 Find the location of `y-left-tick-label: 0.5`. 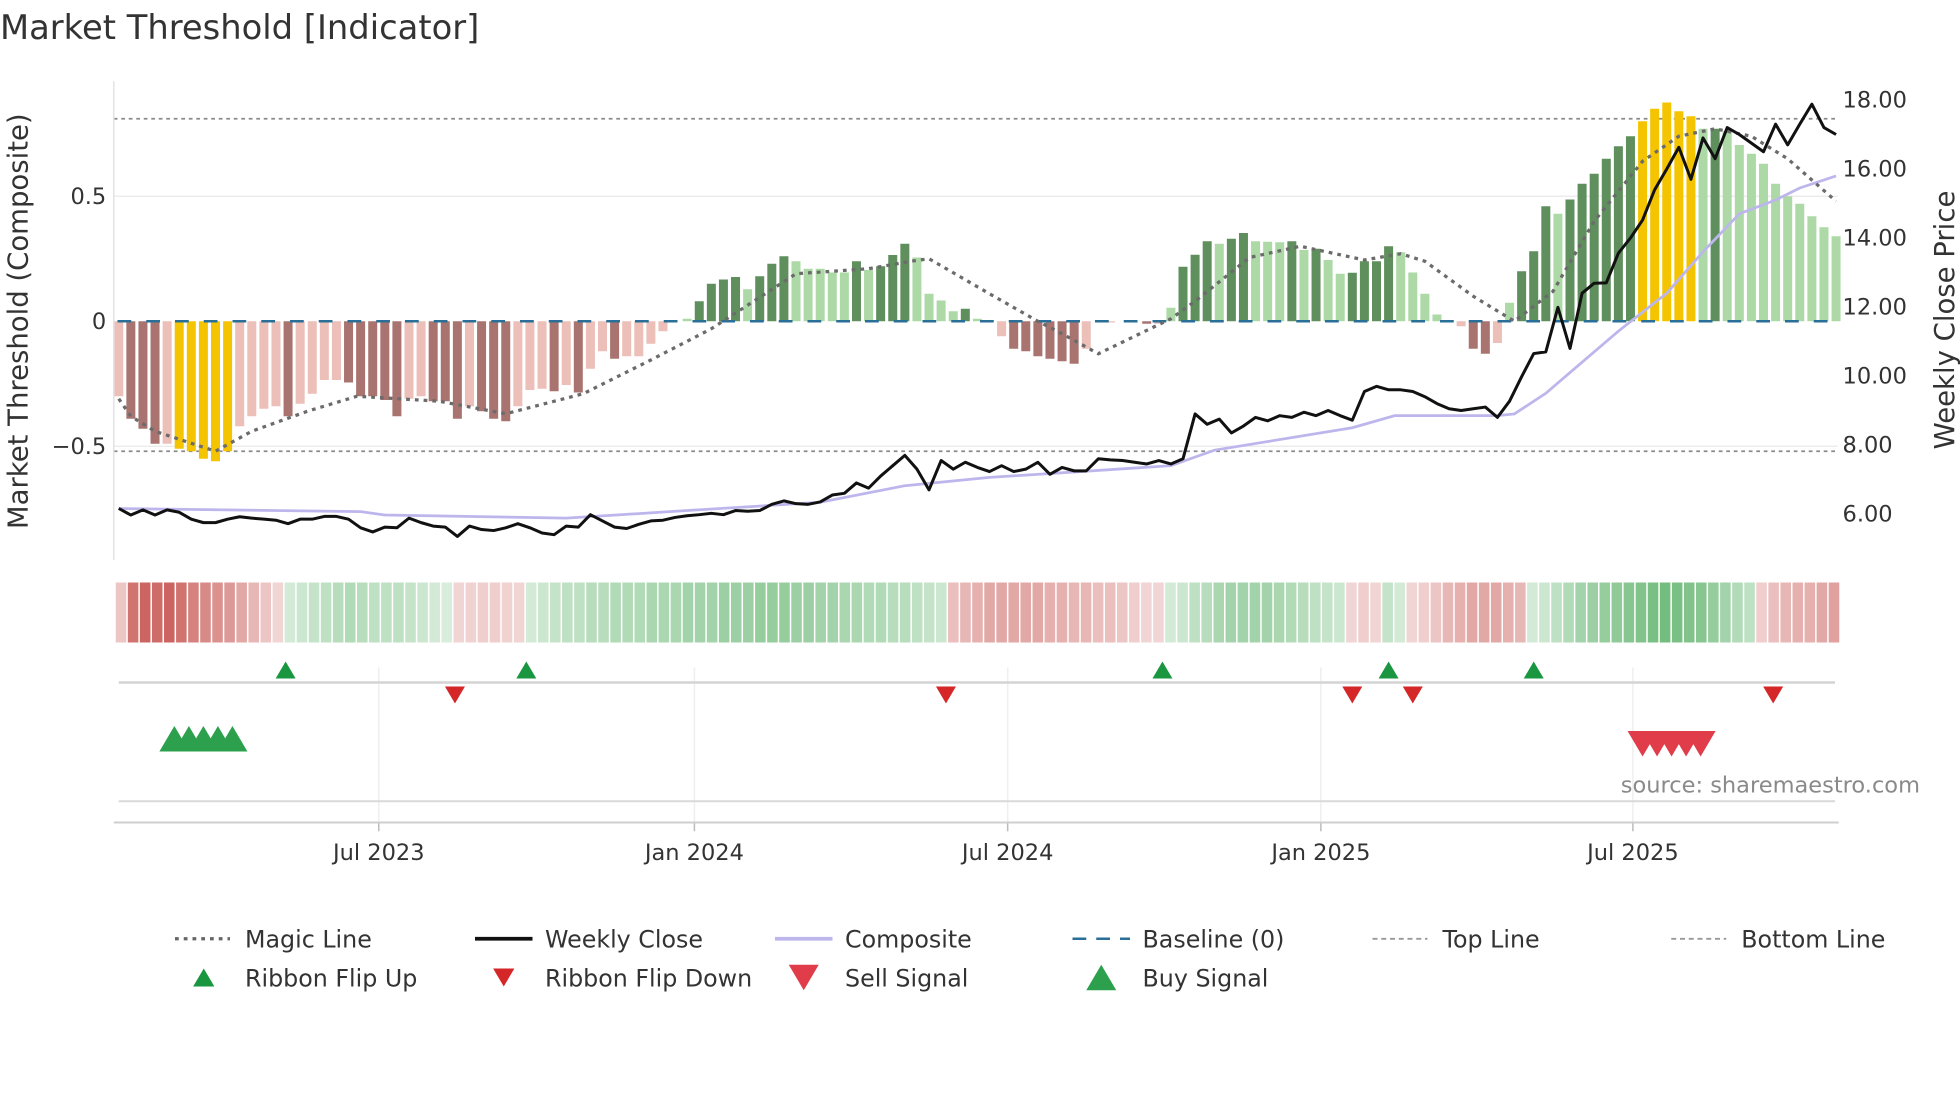

y-left-tick-label: 0.5 is located at coordinates (88, 197).